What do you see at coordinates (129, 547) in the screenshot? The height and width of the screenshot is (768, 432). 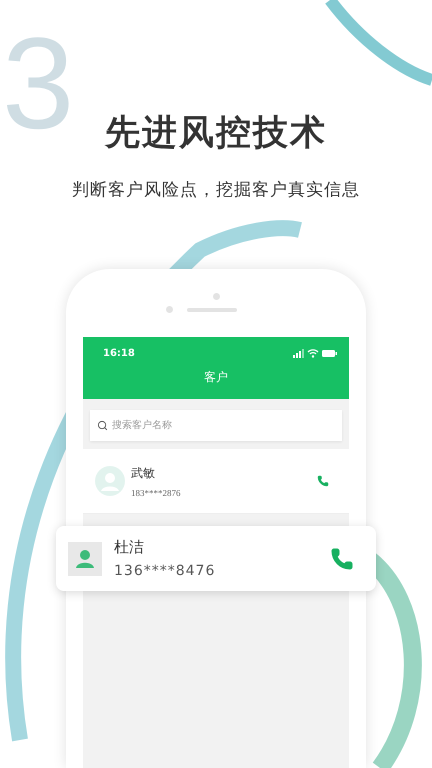 I see `customer-name: 杜洁` at bounding box center [129, 547].